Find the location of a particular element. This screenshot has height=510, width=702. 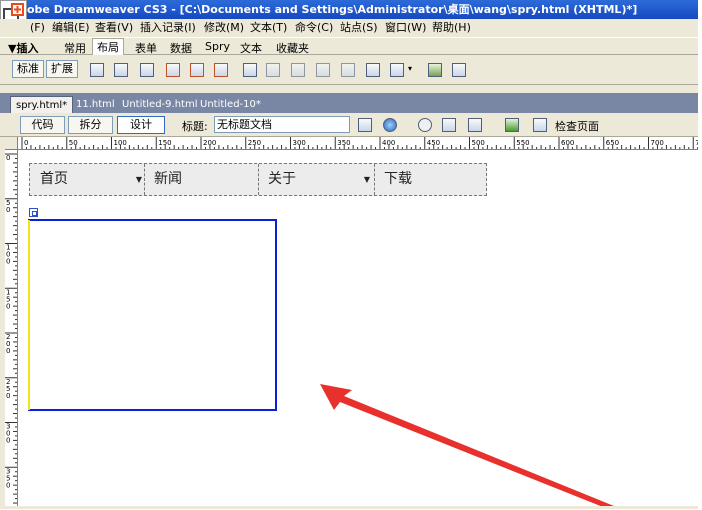

check-page-label: 检查页面 is located at coordinates (577, 126).